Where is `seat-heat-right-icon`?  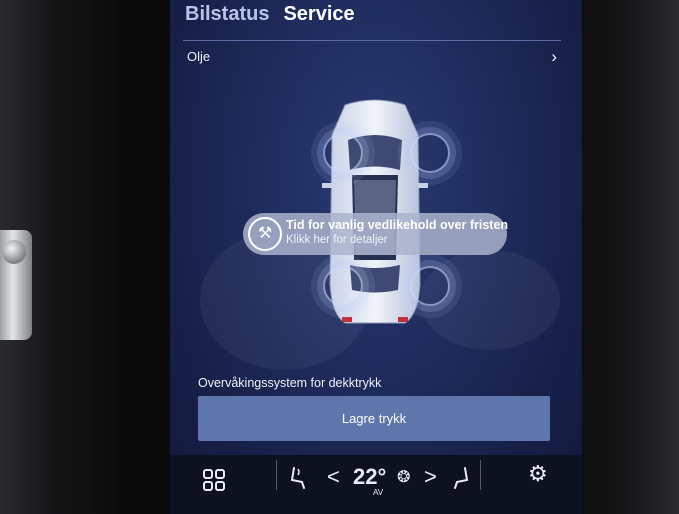
seat-heat-right-icon is located at coordinates (461, 478).